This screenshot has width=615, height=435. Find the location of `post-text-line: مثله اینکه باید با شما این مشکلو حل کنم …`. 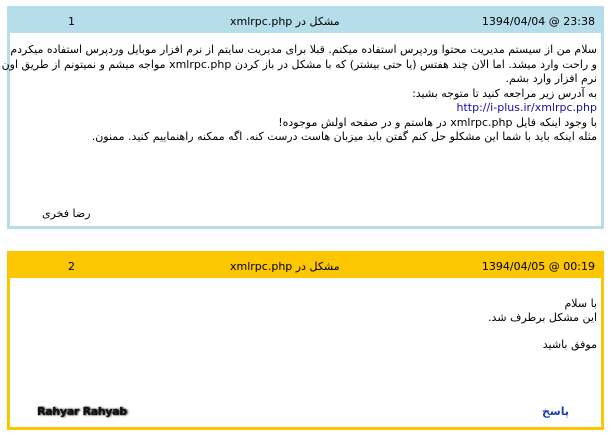

post-text-line: مثله اینکه باید با شما این مشکلو حل کنم … is located at coordinates (344, 136).